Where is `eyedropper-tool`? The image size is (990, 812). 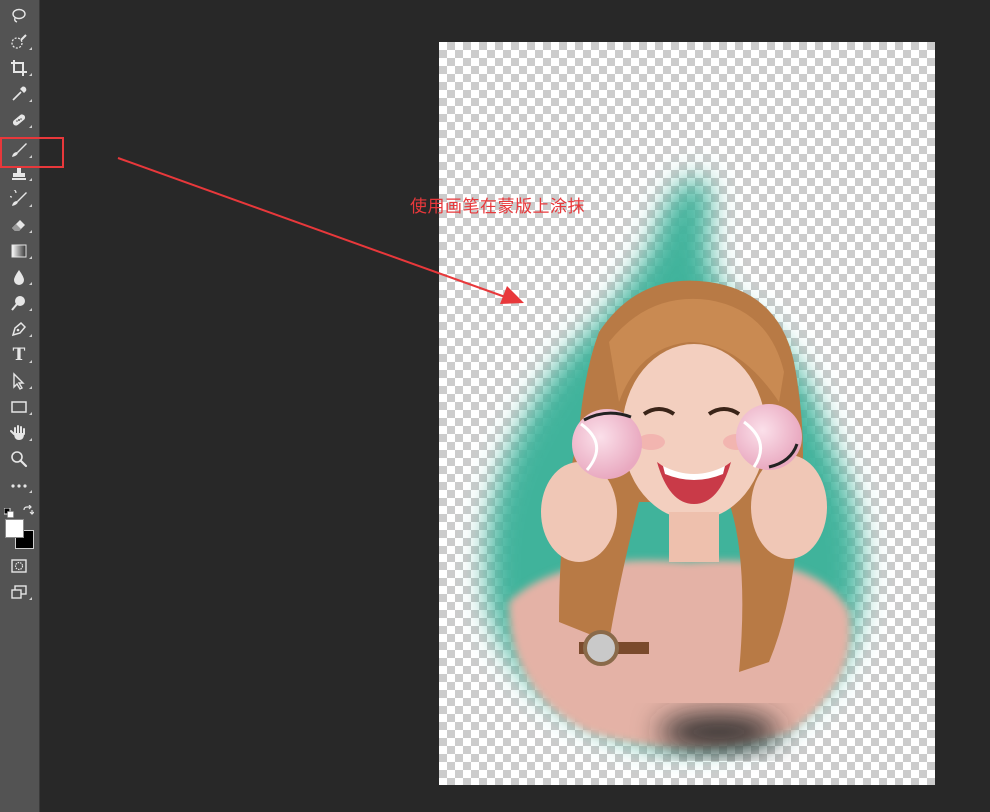
eyedropper-tool is located at coordinates (19, 94).